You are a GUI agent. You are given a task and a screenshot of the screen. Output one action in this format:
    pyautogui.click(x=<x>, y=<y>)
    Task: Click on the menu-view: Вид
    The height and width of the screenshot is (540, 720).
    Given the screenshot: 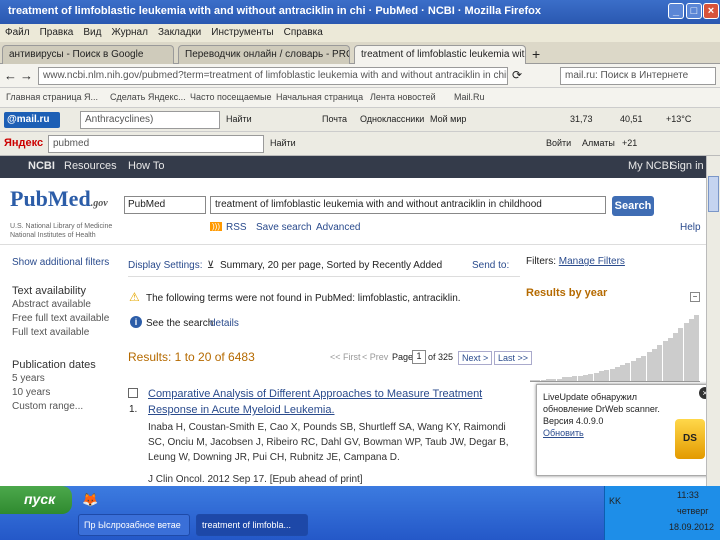 What is the action you would take?
    pyautogui.click(x=92, y=32)
    